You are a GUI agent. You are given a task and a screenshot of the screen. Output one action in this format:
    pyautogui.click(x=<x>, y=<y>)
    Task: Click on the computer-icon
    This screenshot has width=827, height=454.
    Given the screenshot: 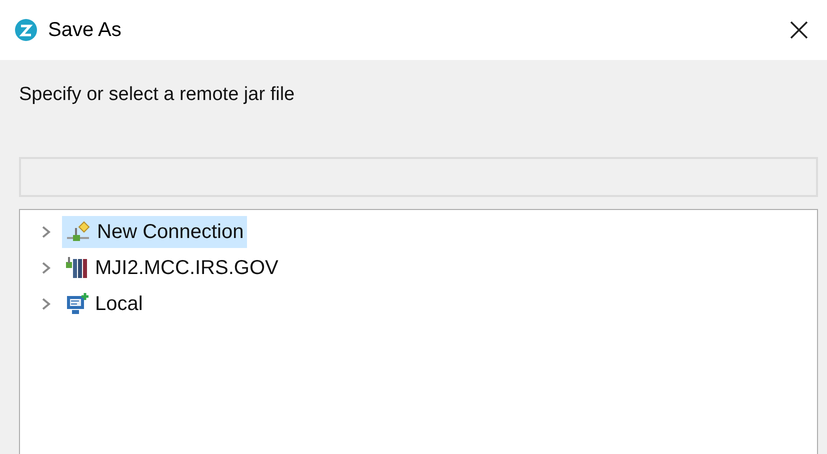 What is the action you would take?
    pyautogui.click(x=77, y=304)
    